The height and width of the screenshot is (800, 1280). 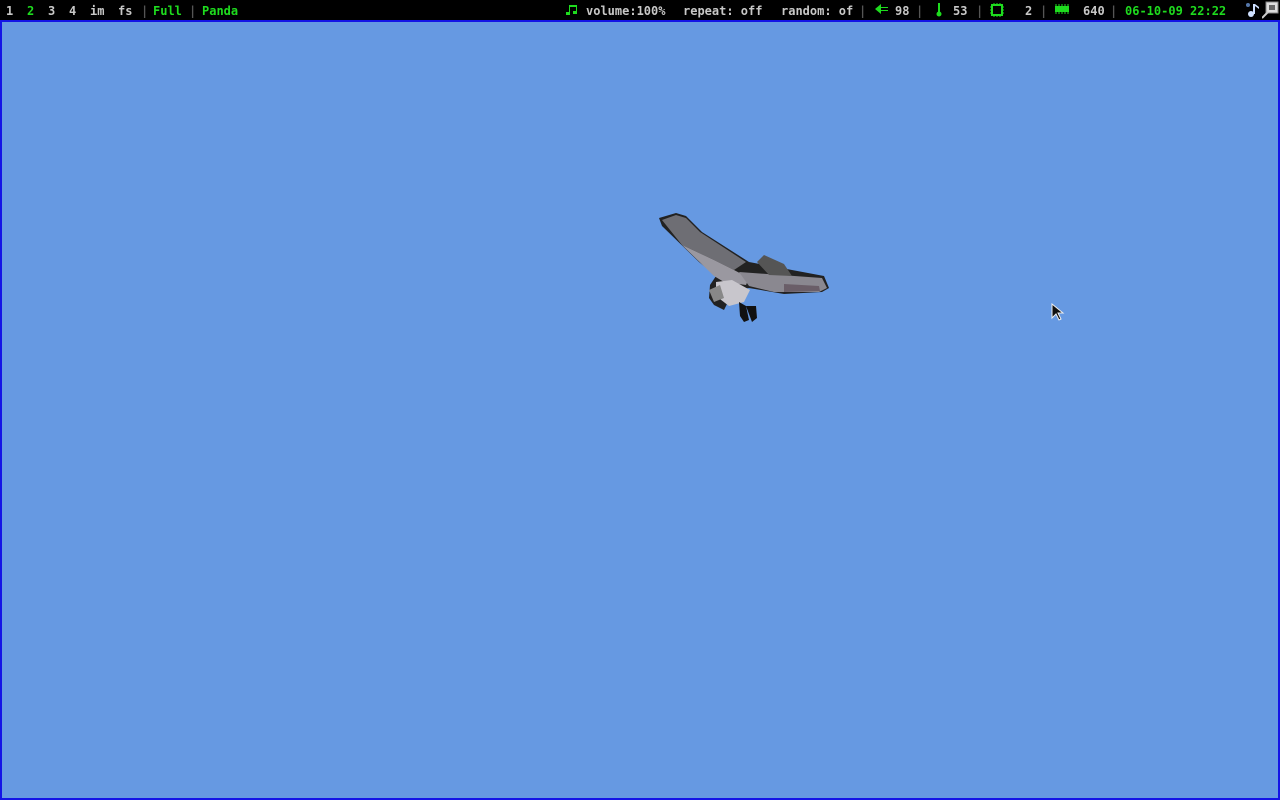 I want to click on tray-music-icon, so click(x=1252, y=10).